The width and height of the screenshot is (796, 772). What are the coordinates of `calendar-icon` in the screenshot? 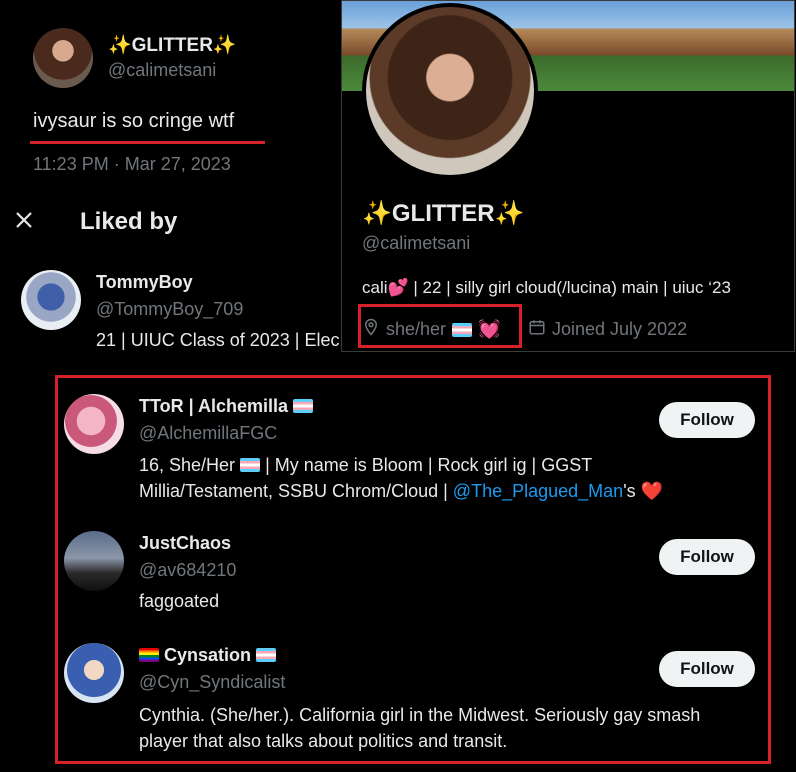 It's located at (537, 329).